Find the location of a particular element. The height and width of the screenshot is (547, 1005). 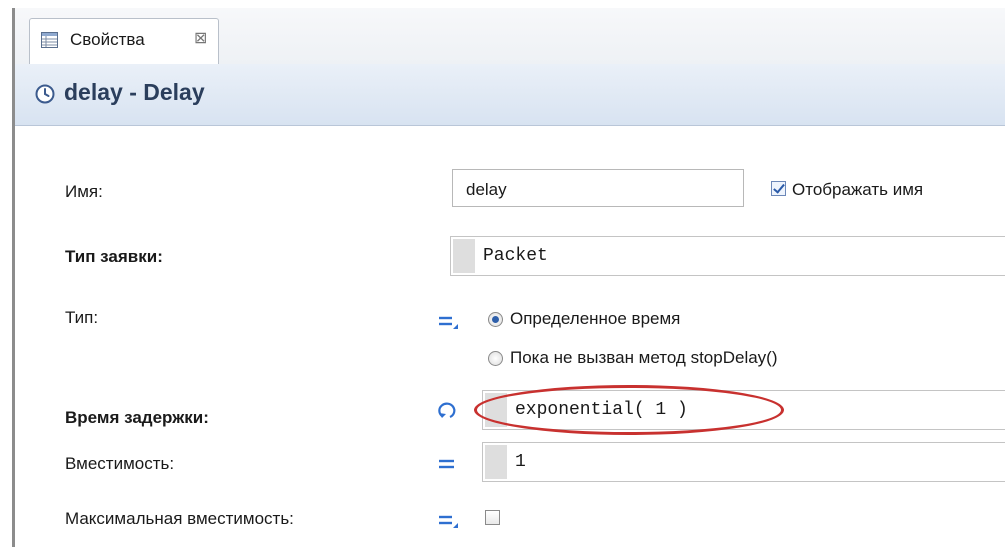

tab-properties: Свойства ⊠ is located at coordinates (124, 41).